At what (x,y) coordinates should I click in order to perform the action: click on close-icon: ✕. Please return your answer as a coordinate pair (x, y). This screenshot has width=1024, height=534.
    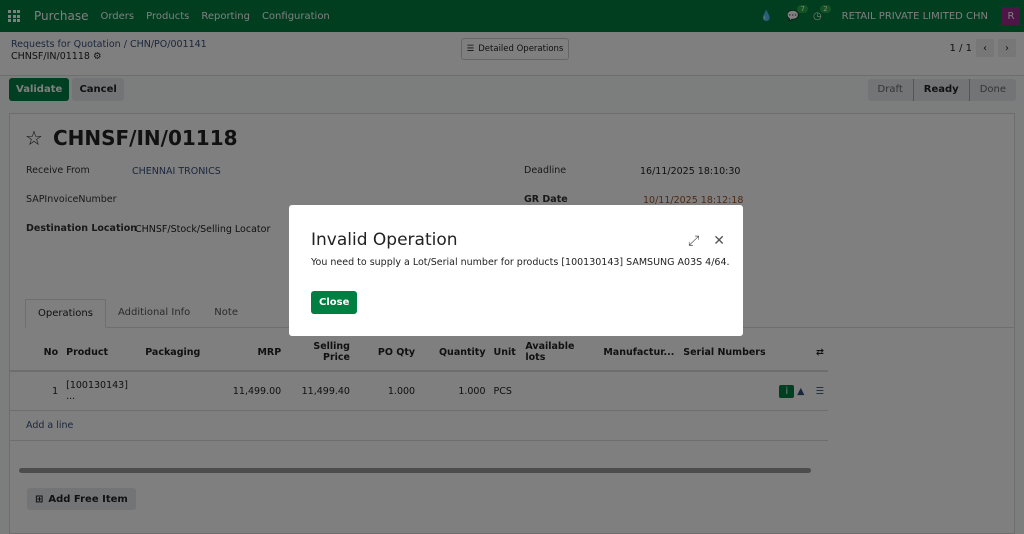
    Looking at the image, I should click on (719, 241).